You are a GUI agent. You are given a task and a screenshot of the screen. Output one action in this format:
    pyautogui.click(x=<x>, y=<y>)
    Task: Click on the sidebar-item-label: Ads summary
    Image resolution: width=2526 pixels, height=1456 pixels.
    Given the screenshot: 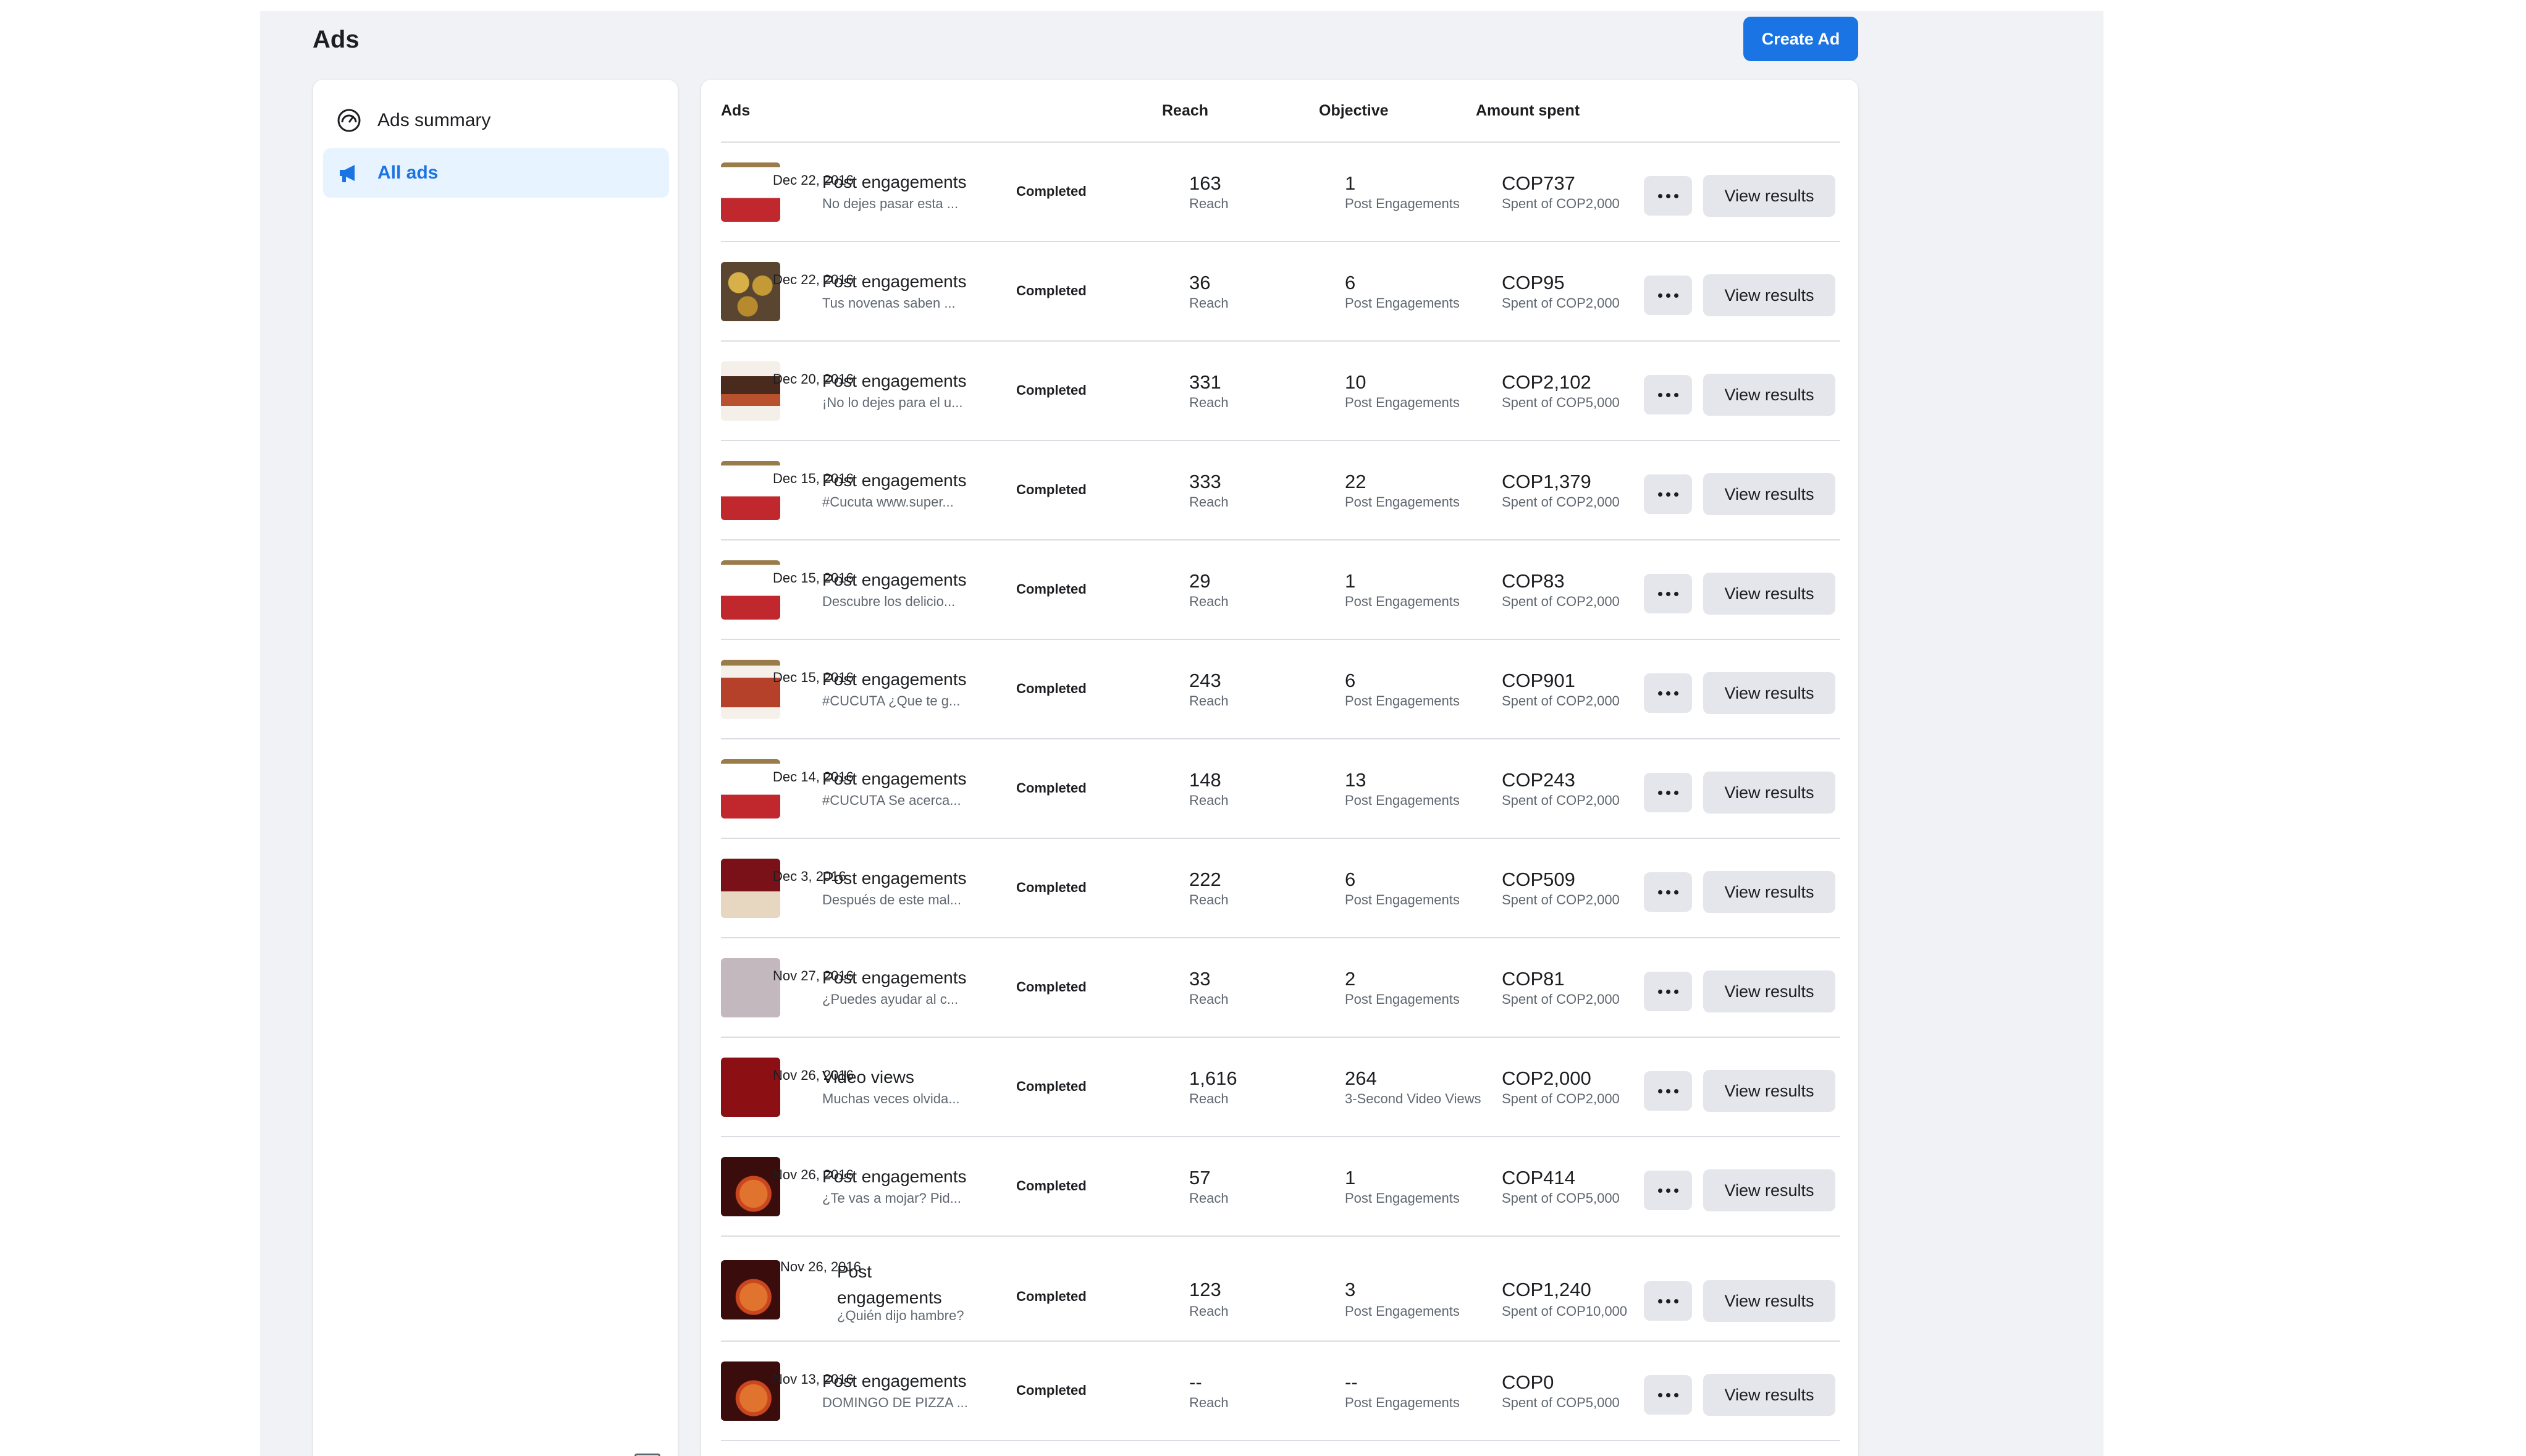 What is the action you would take?
    pyautogui.click(x=434, y=120)
    